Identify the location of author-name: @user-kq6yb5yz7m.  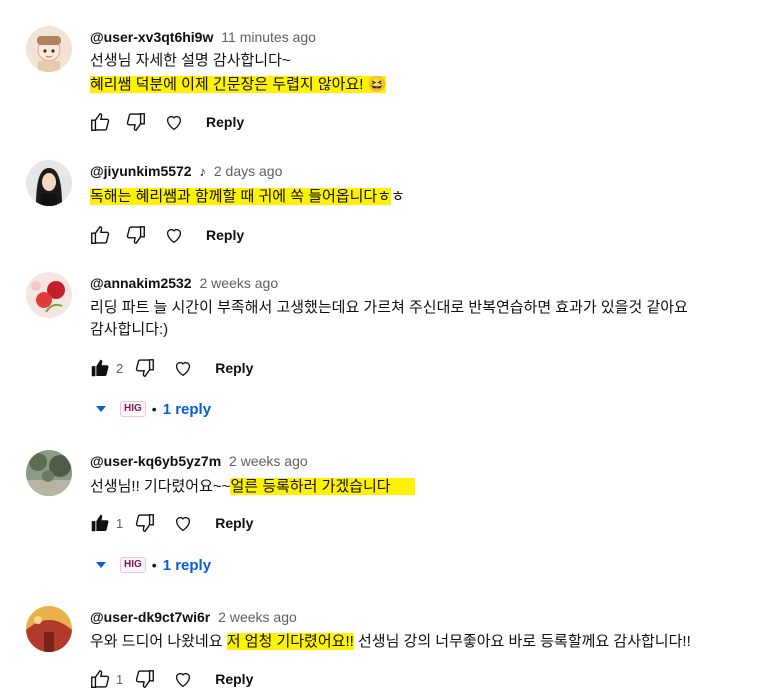
(155, 461).